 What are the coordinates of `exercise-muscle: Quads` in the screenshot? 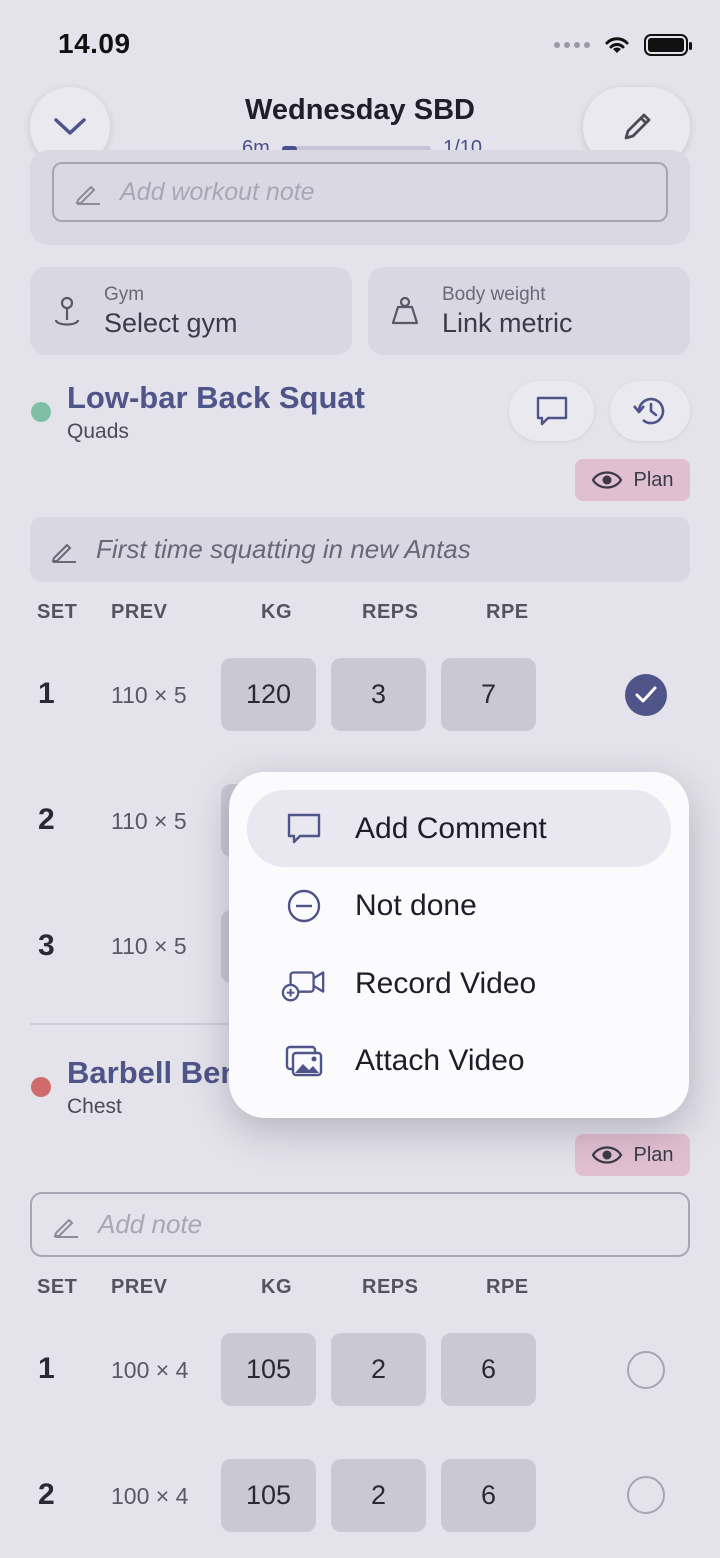 It's located at (98, 431).